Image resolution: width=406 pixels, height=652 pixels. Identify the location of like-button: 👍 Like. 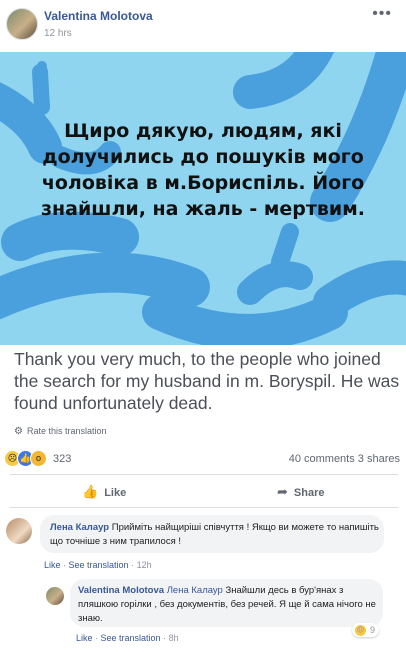
(104, 492).